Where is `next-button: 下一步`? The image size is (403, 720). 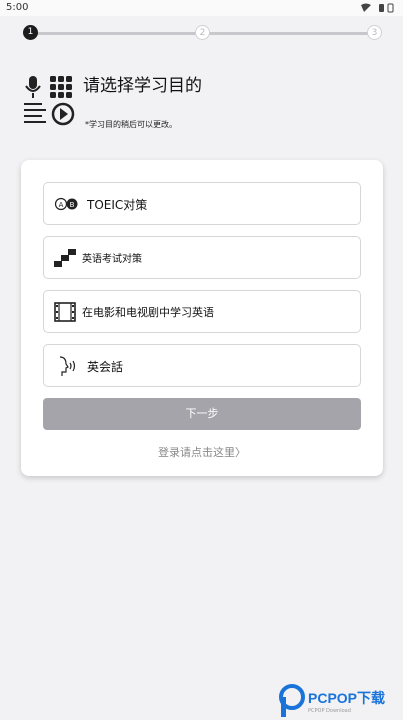 next-button: 下一步 is located at coordinates (202, 414).